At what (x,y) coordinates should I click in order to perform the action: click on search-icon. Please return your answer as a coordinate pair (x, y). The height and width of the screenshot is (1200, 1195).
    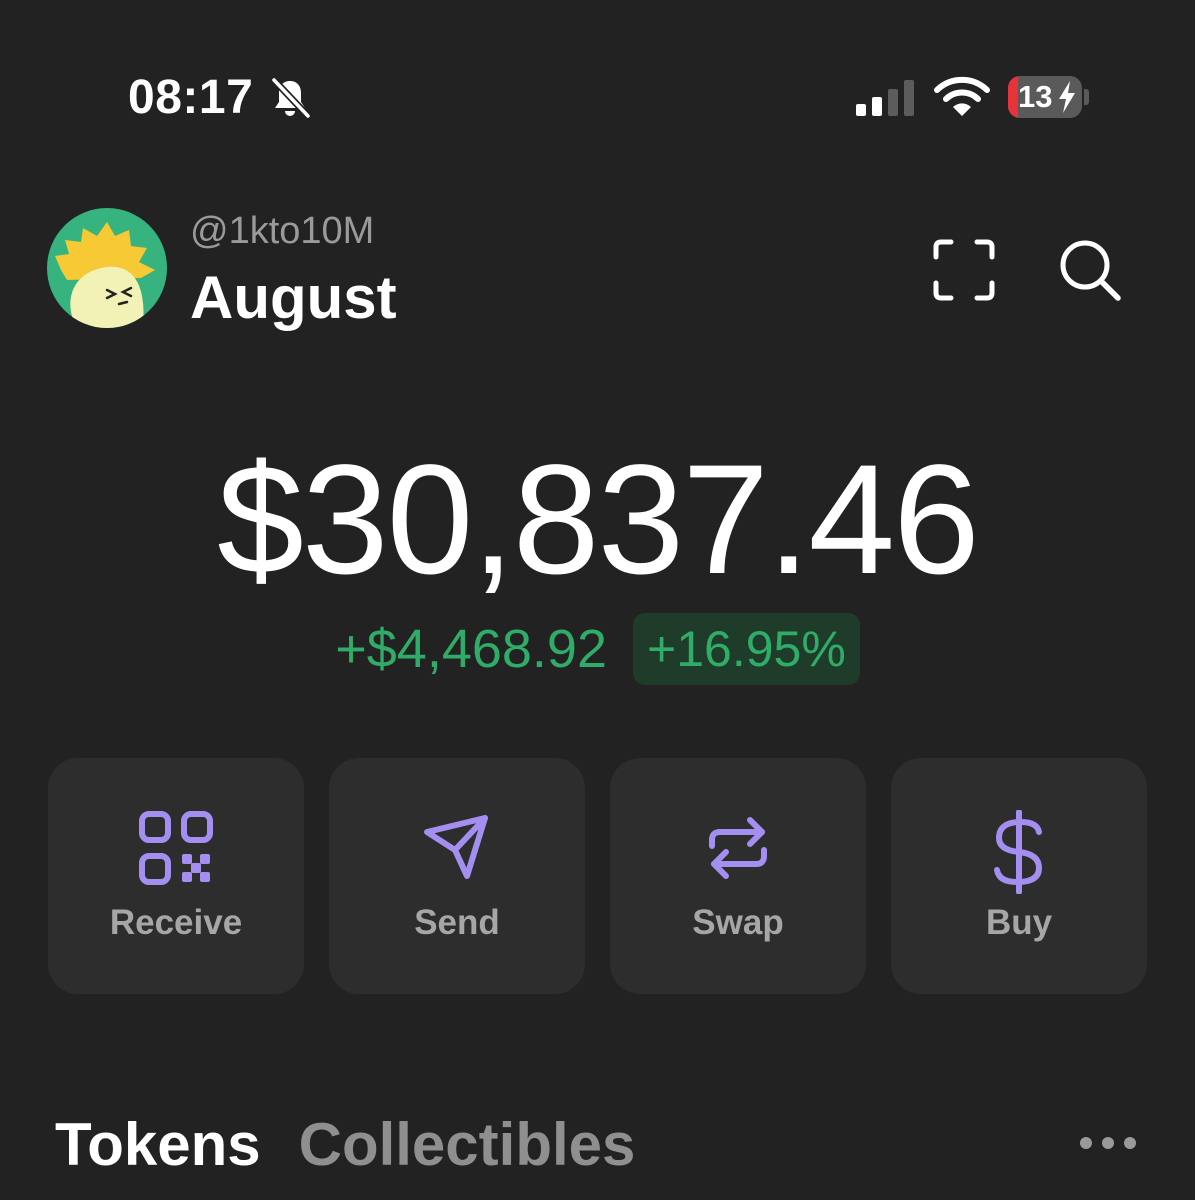
    Looking at the image, I should click on (1090, 270).